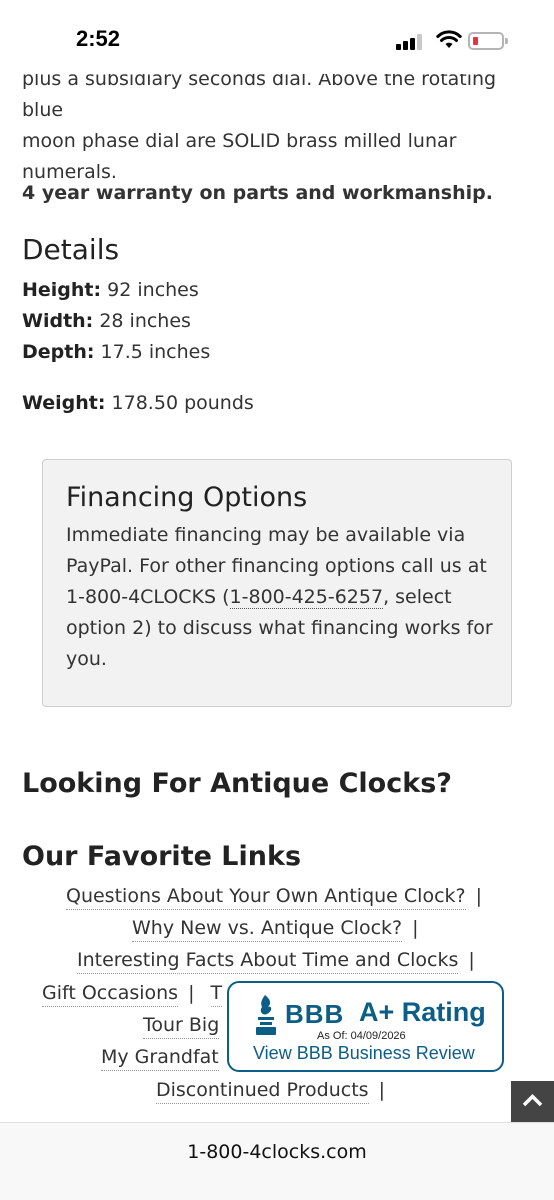 The width and height of the screenshot is (554, 1200). I want to click on bbb-date: As Of: 04/09/2026, so click(361, 1036).